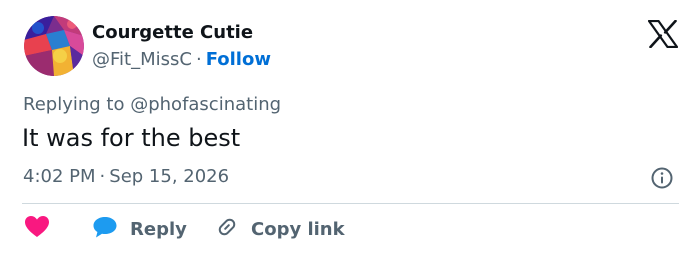 This screenshot has height=256, width=700. Describe the element at coordinates (172, 32) in the screenshot. I see `author-display-name: Courgette Cutie` at that location.